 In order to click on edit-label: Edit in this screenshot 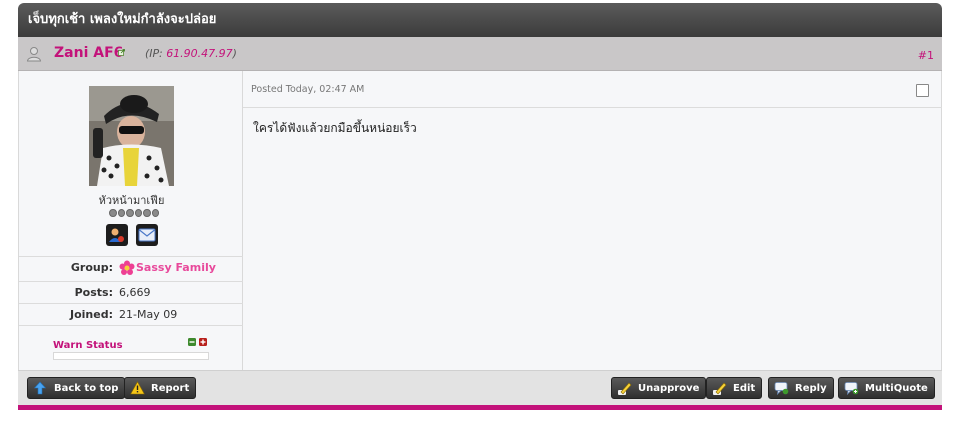, I will do `click(744, 388)`.